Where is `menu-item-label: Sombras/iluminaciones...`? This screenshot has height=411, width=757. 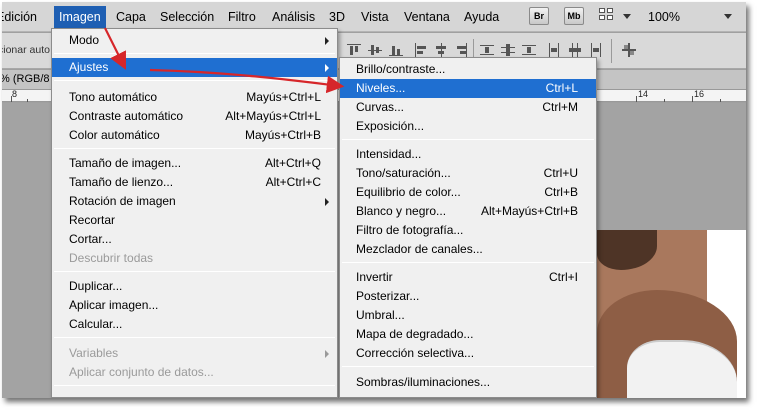
menu-item-label: Sombras/iluminaciones... is located at coordinates (423, 382).